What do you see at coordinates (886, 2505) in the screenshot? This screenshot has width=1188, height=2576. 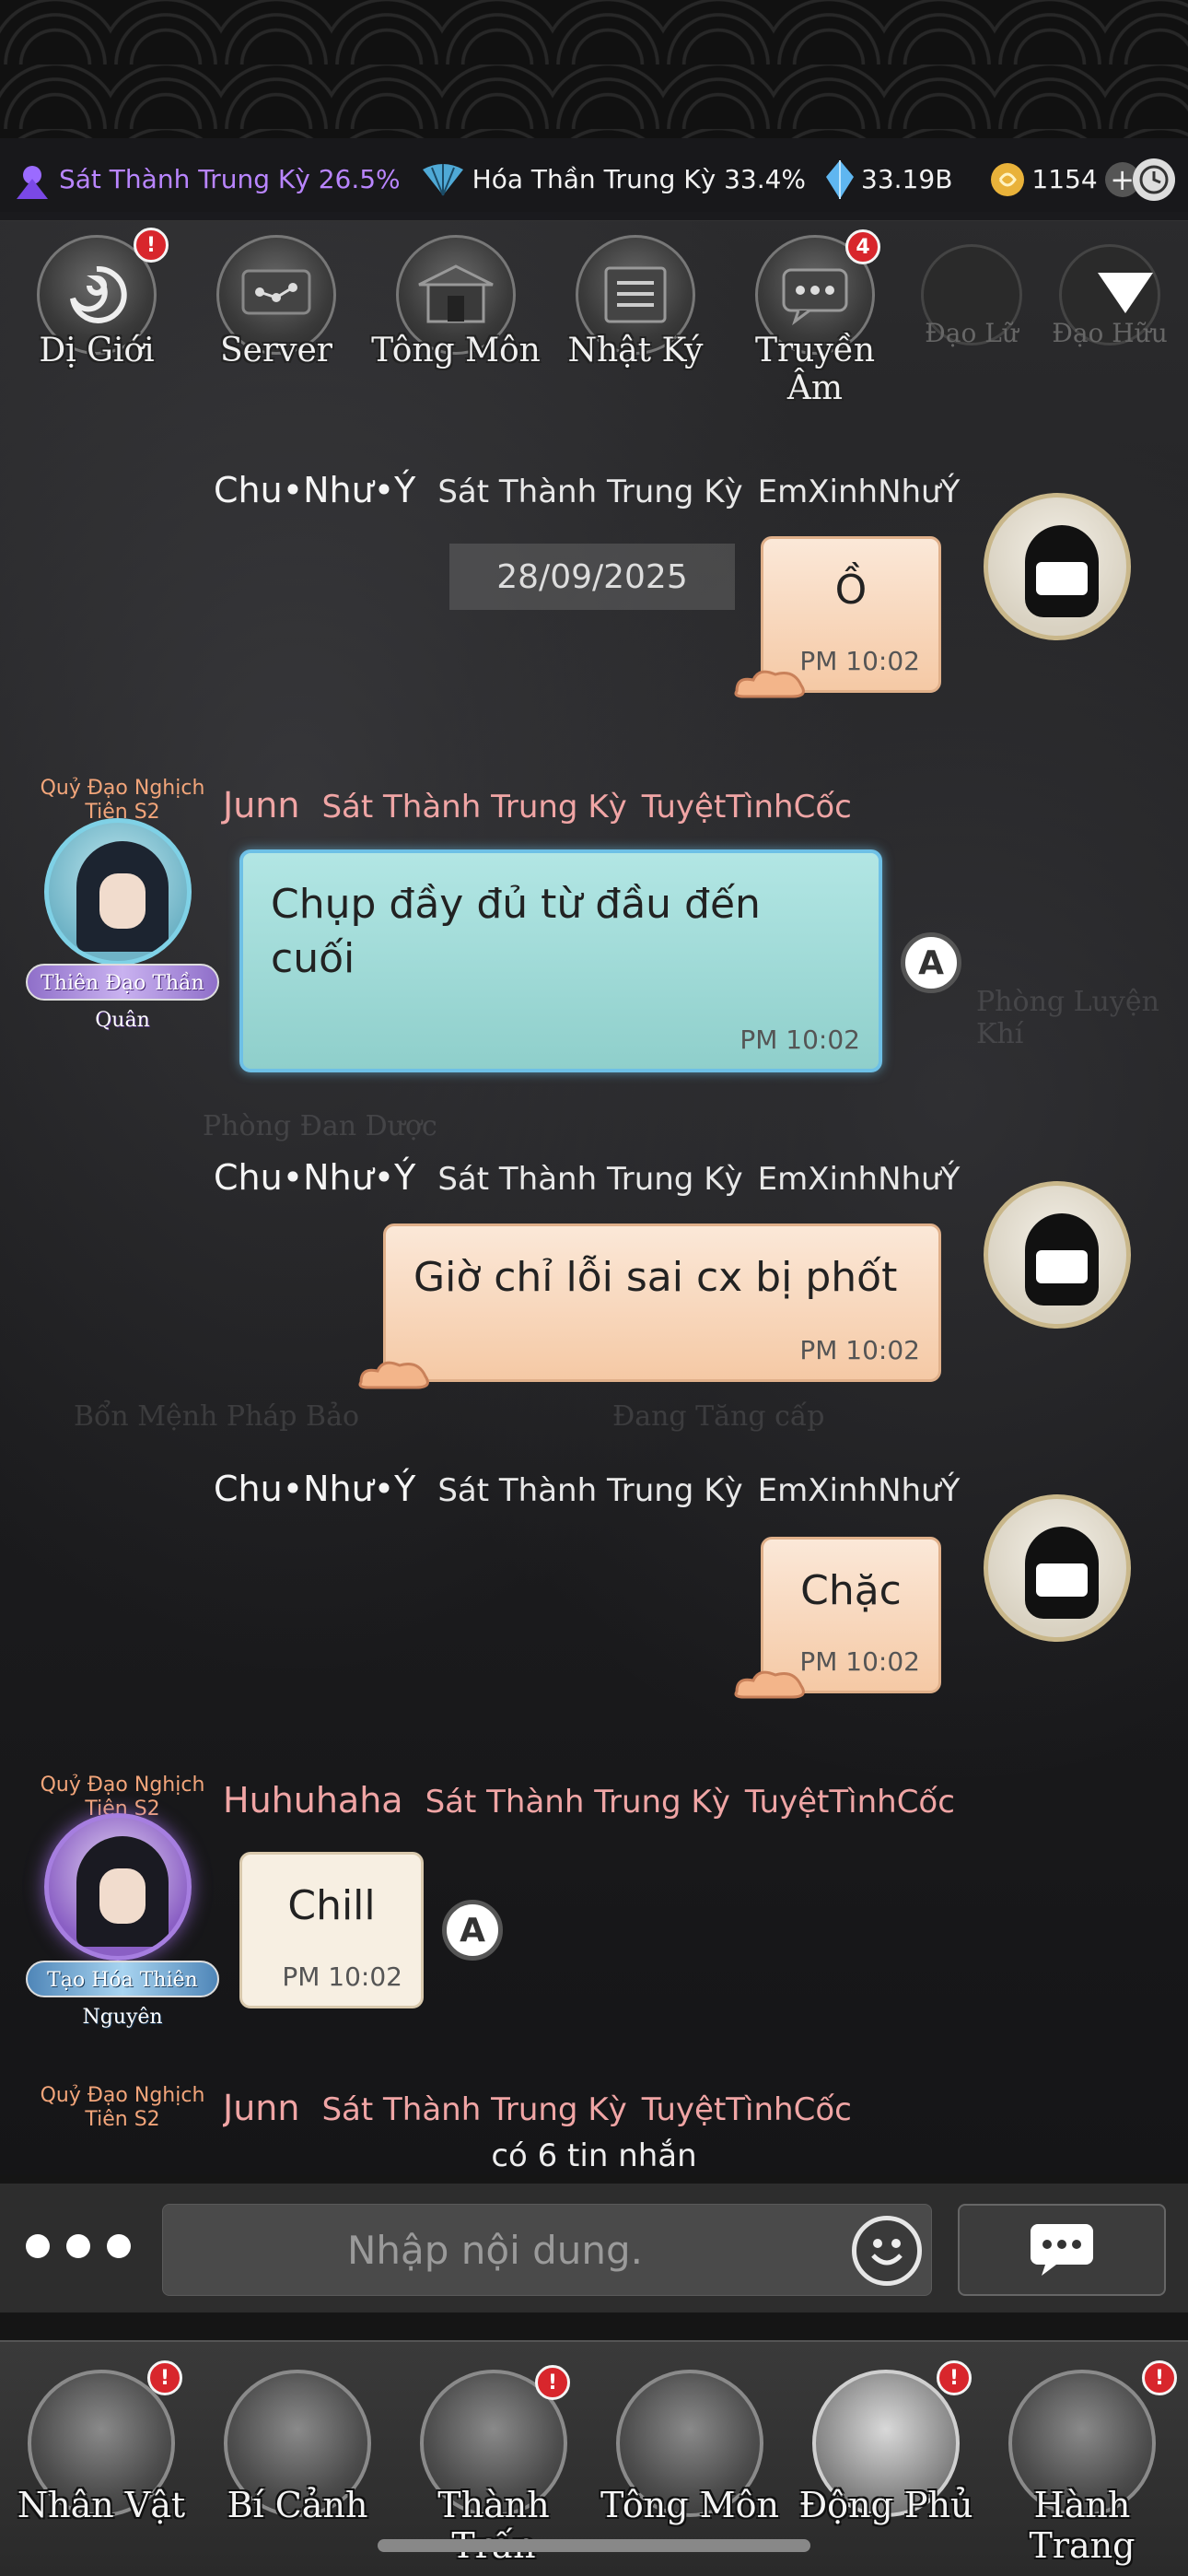 I see `nav-label: Động Phủ` at bounding box center [886, 2505].